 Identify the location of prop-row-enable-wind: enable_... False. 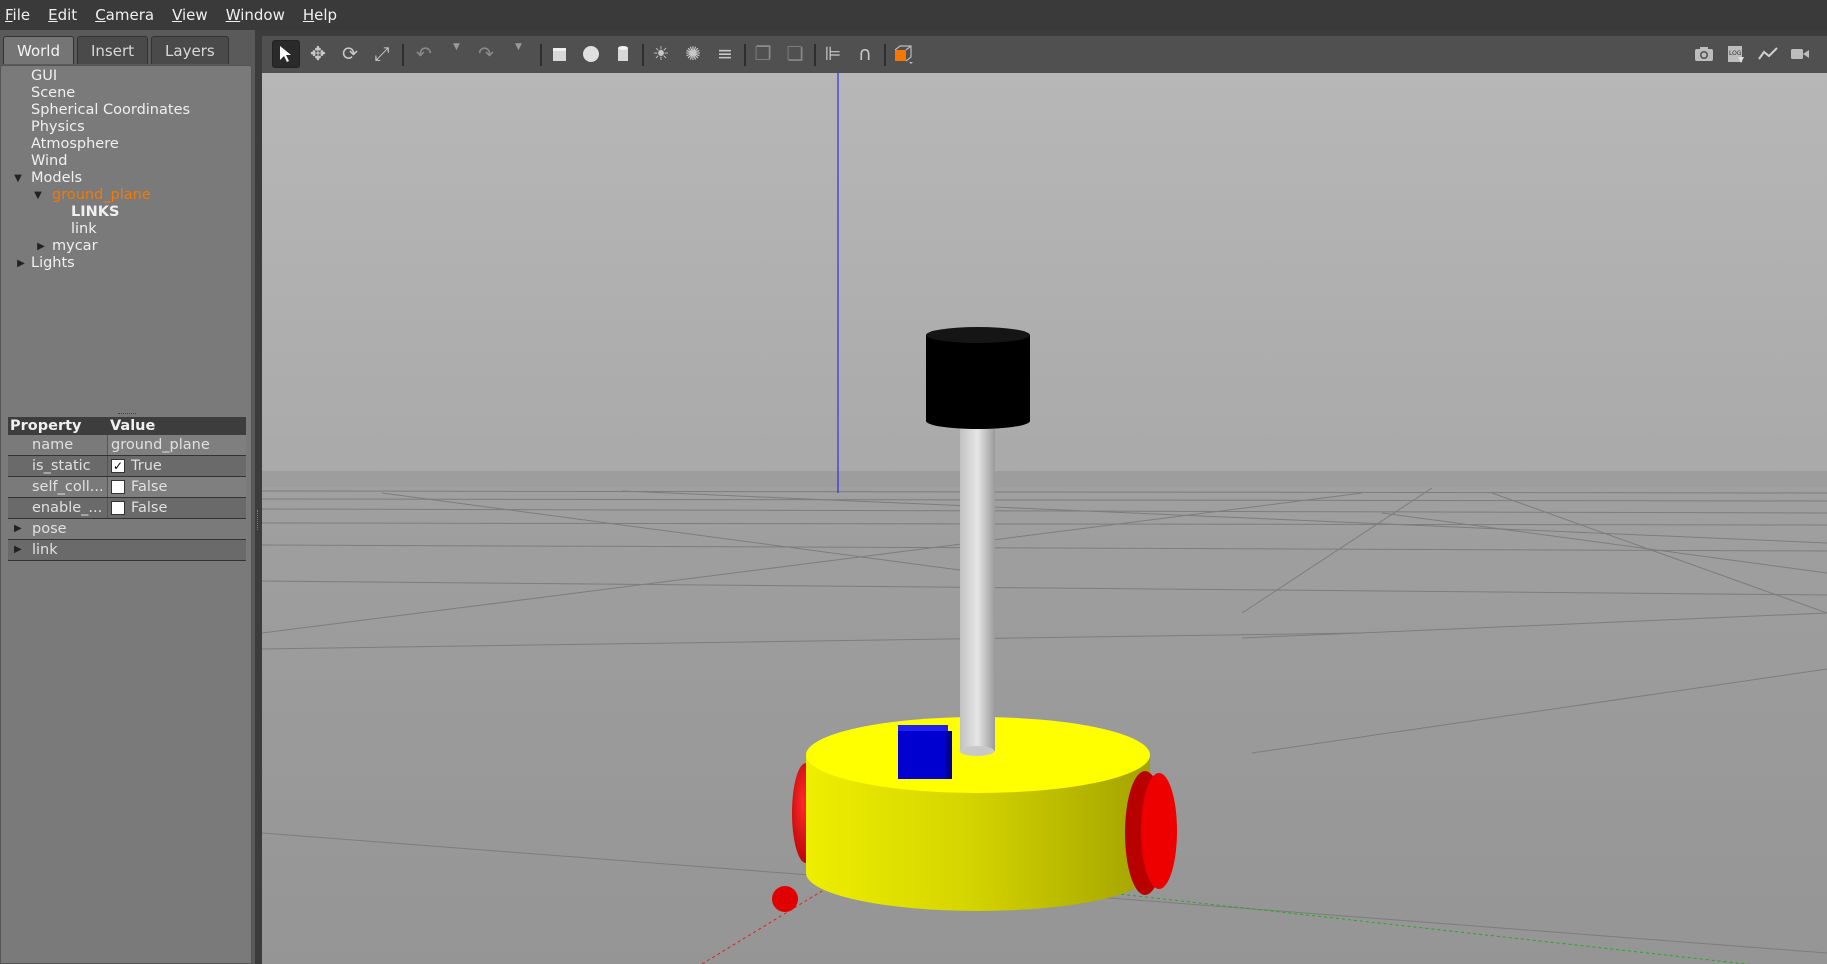
(127, 508).